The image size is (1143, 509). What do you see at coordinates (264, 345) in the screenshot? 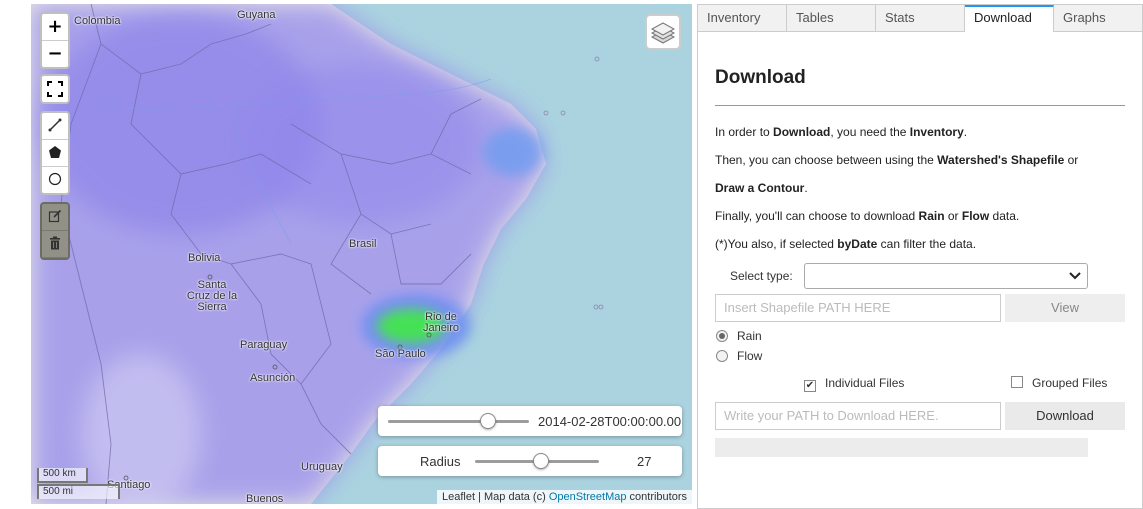
I see `map-label-paraguay: Paraguay` at bounding box center [264, 345].